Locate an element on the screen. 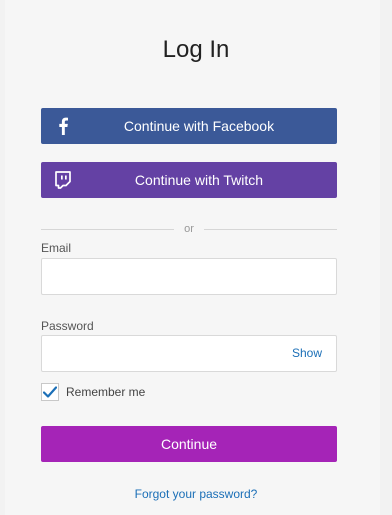 The image size is (392, 515). or-divider: or is located at coordinates (189, 229).